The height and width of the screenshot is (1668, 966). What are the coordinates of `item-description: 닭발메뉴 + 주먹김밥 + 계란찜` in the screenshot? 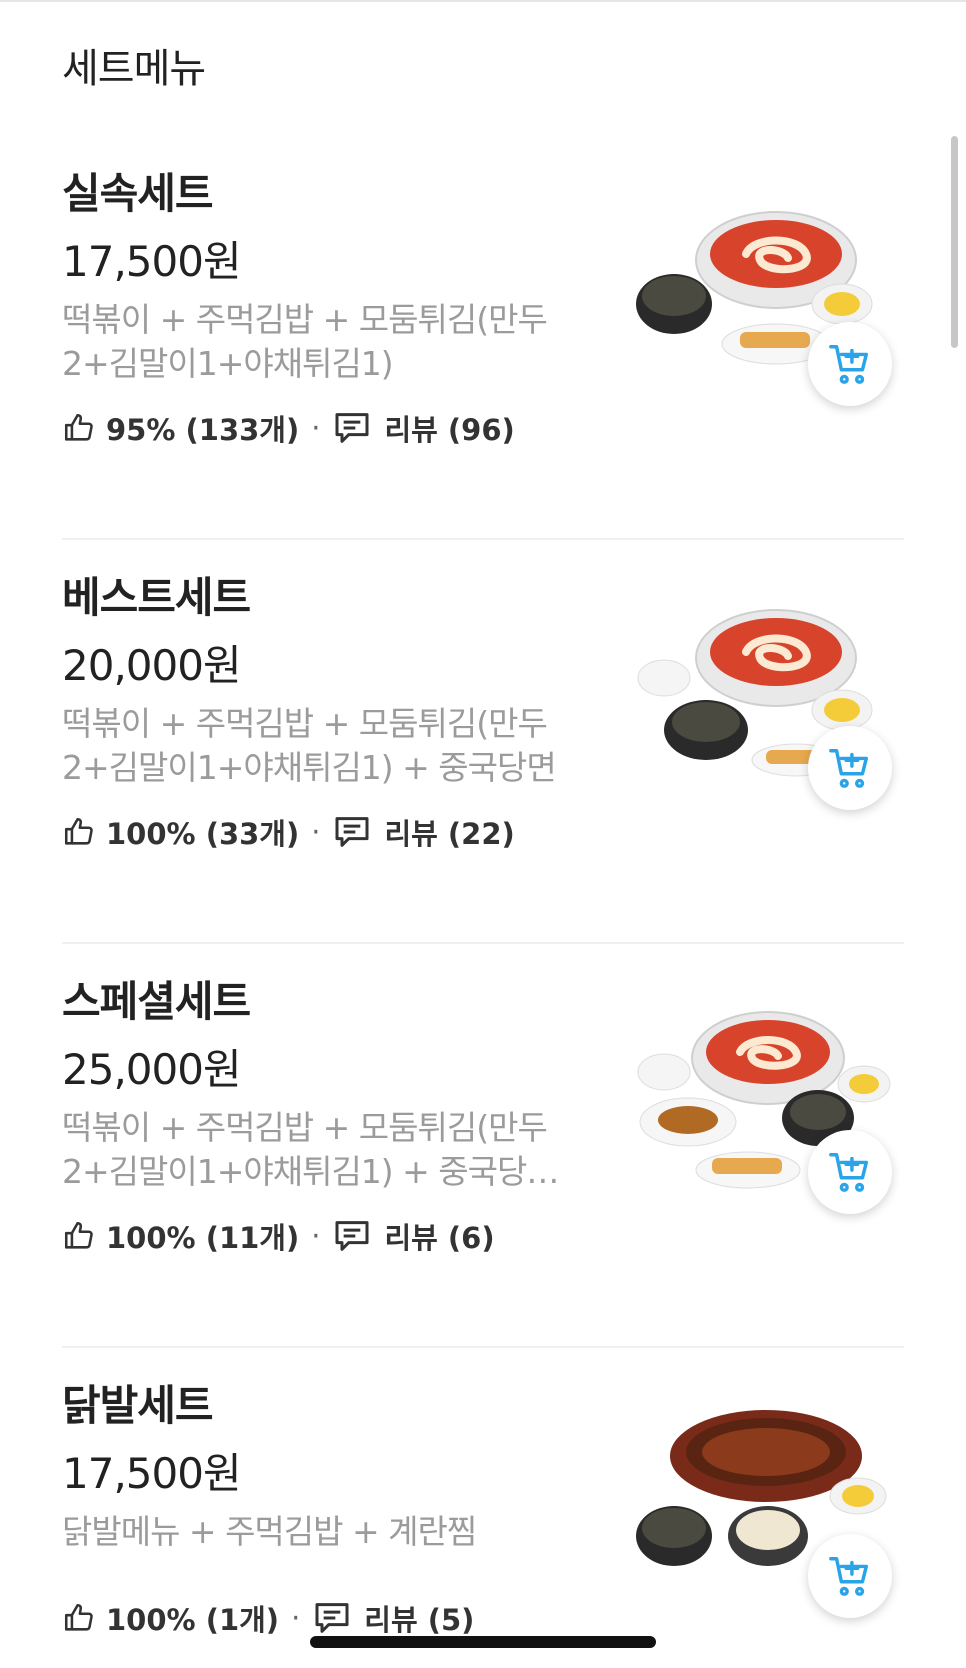 It's located at (269, 1531).